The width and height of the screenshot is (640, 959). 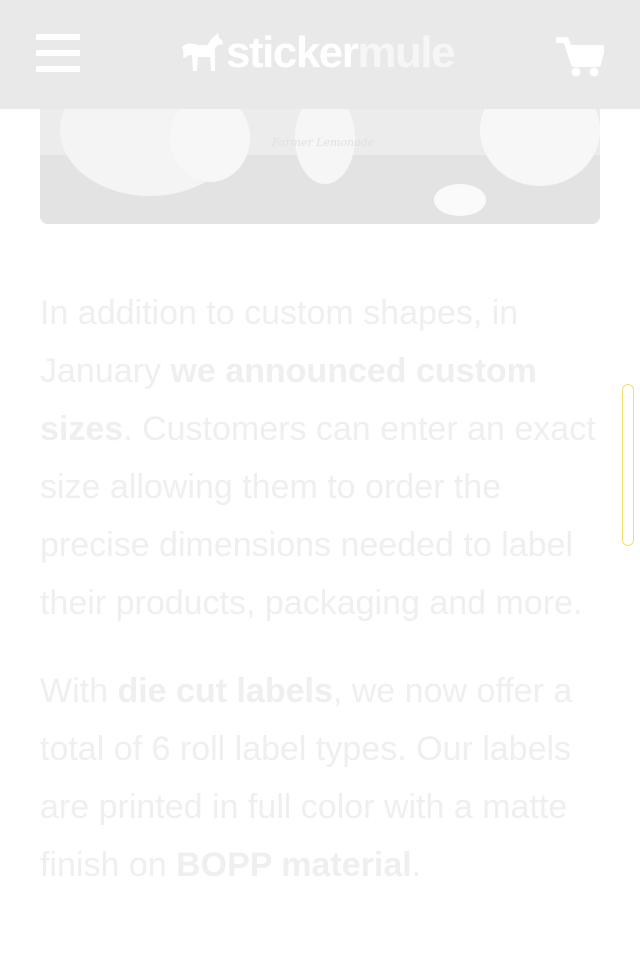 I want to click on hamburger-menu-icon, so click(x=59, y=53).